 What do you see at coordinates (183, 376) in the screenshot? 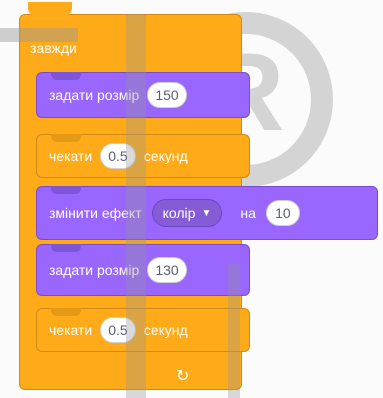
I see `loop-arrow-icon: ↻` at bounding box center [183, 376].